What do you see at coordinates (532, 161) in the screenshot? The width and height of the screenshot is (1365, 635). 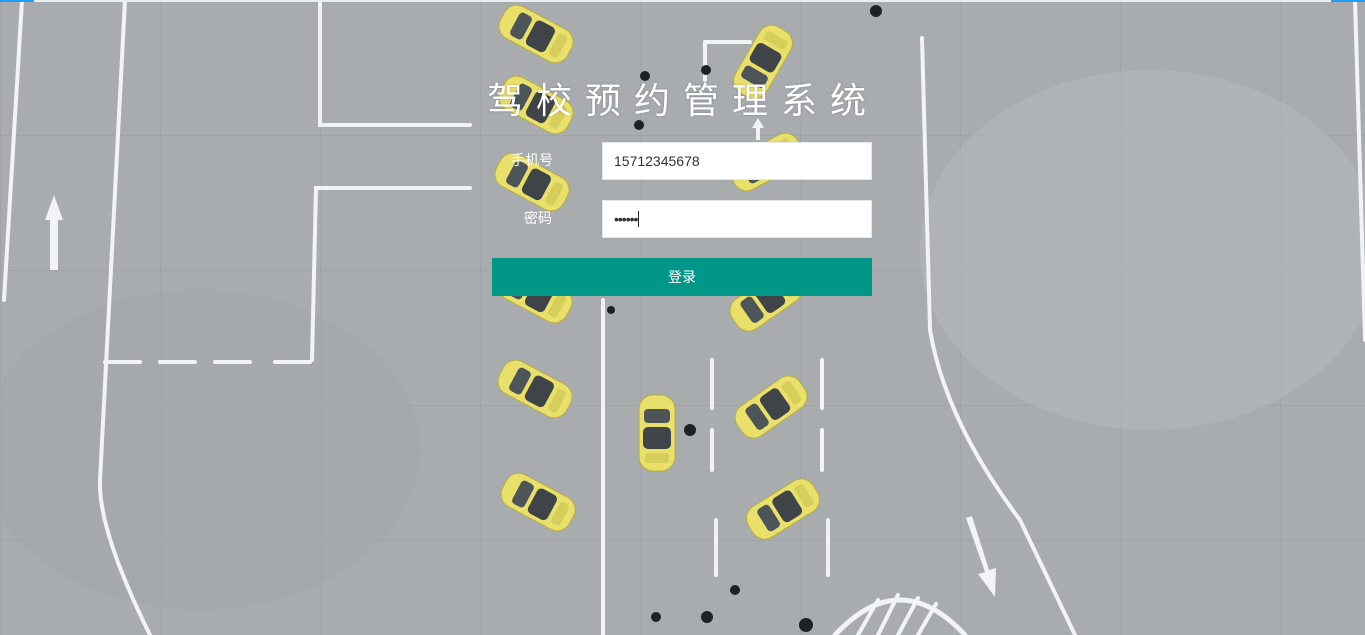 I see `phone-label: 手机号` at bounding box center [532, 161].